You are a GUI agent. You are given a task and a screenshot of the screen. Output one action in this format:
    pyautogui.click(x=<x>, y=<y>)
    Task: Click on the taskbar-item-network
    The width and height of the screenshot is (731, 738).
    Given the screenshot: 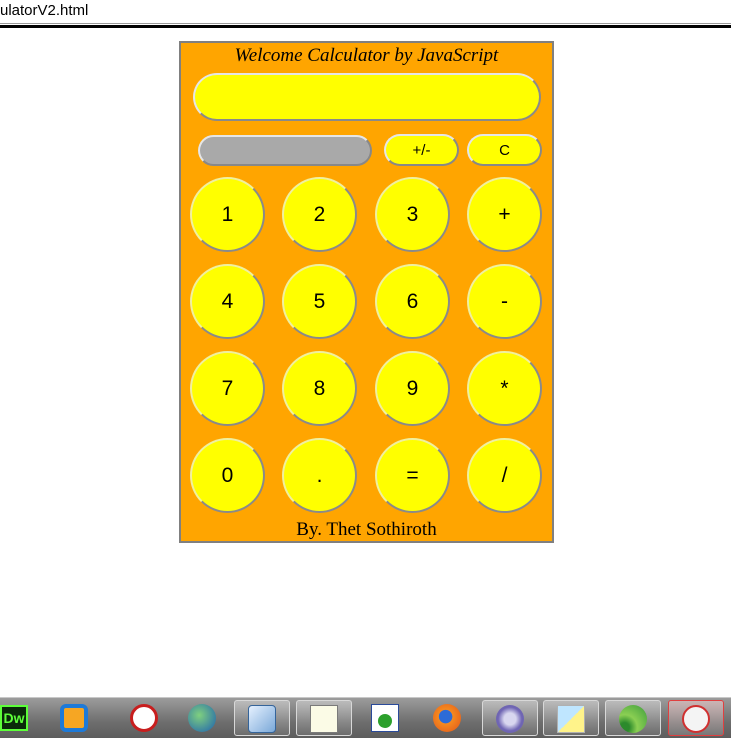 What is the action you would take?
    pyautogui.click(x=386, y=718)
    